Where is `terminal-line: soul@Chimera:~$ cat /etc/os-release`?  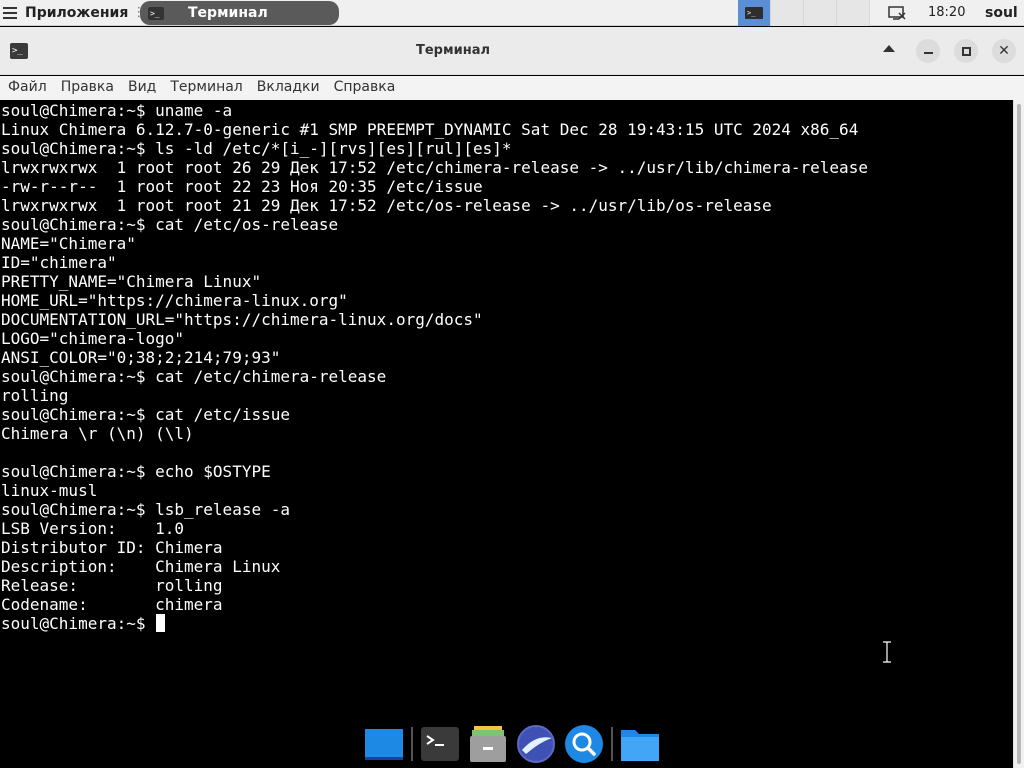 terminal-line: soul@Chimera:~$ cat /etc/os-release is located at coordinates (170, 224).